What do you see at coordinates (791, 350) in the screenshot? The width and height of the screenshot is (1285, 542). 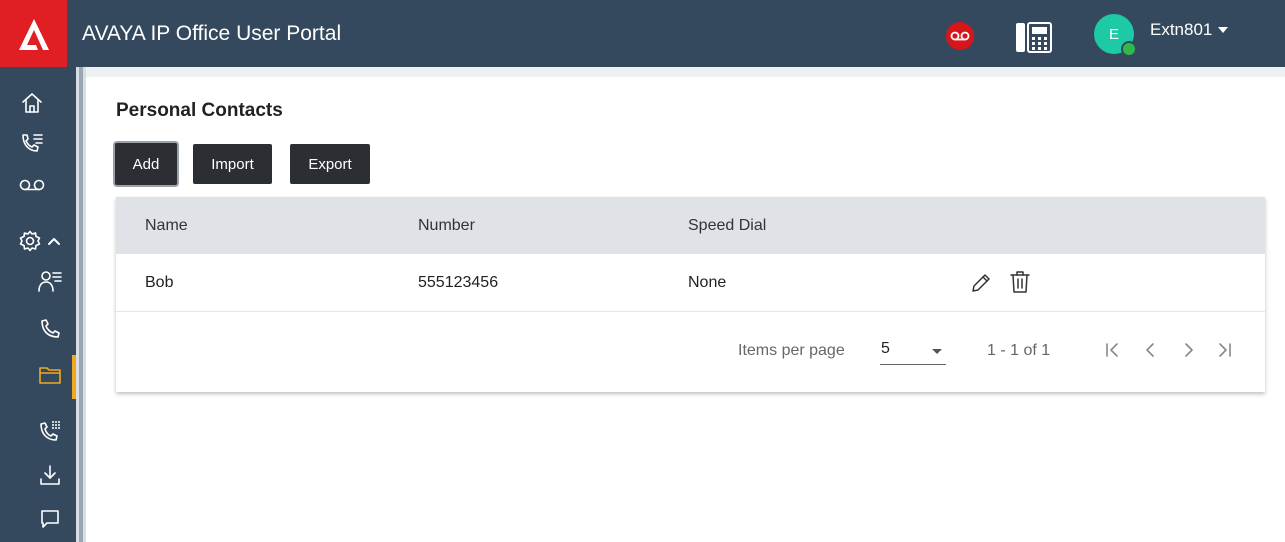 I see `items-per-page-label: Items per page` at bounding box center [791, 350].